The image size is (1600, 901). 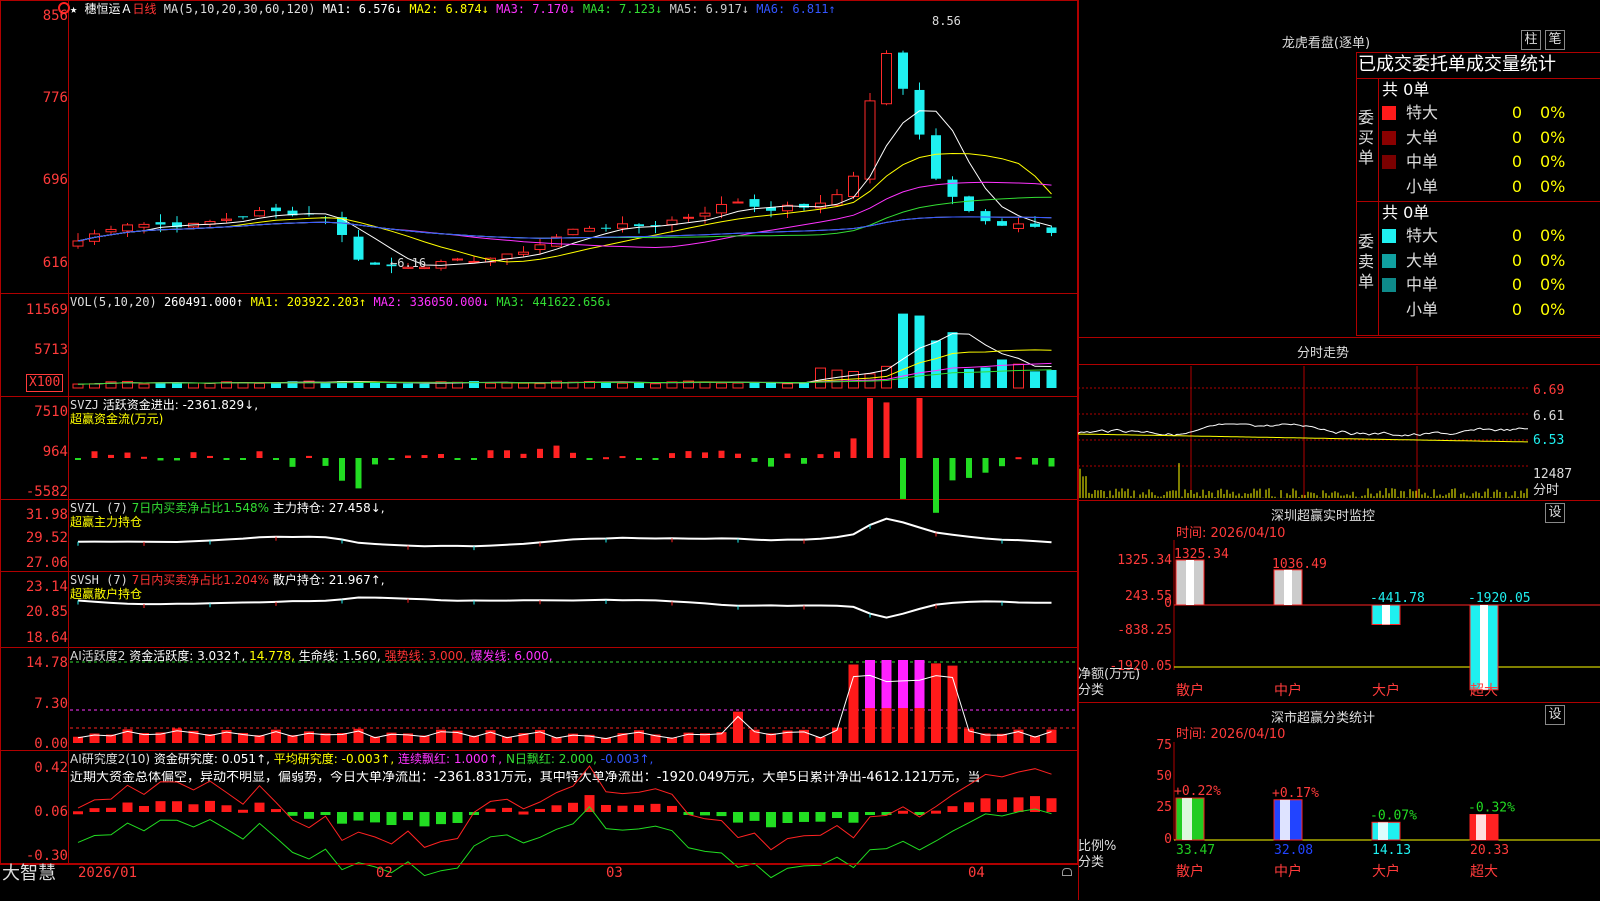 What do you see at coordinates (573, 698) in the screenshot?
I see `ai-activity-chart` at bounding box center [573, 698].